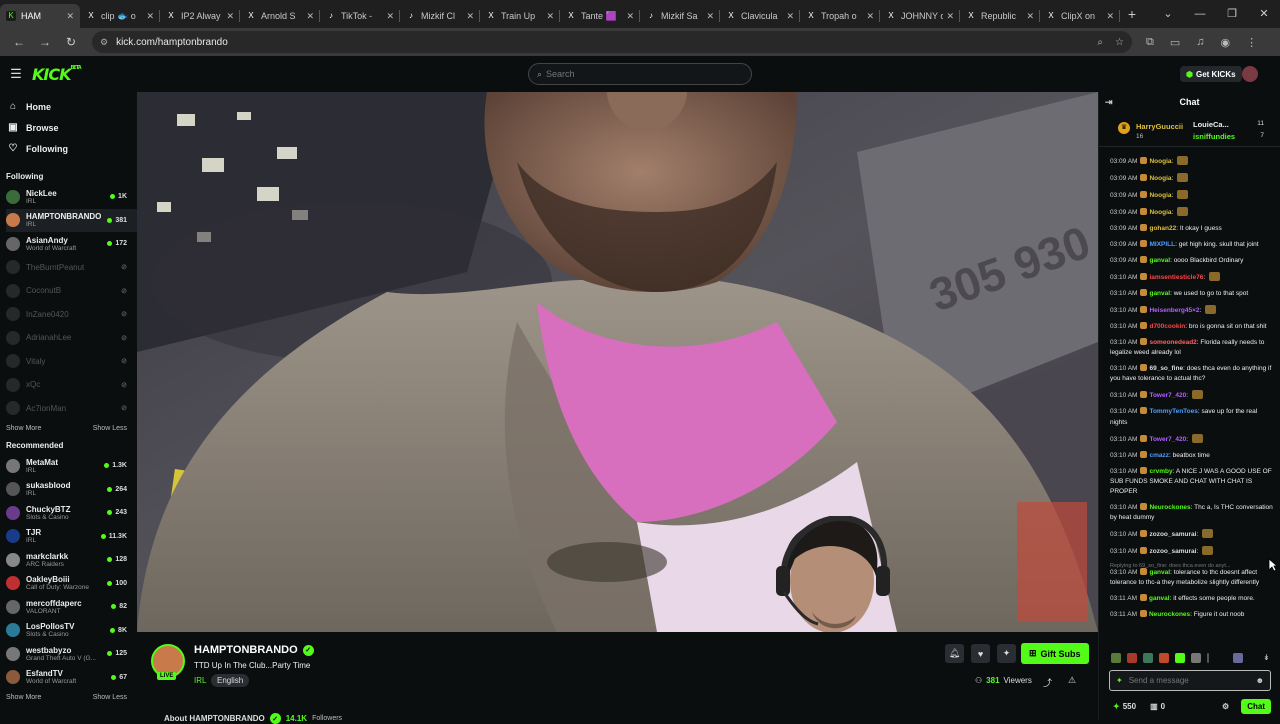 This screenshot has width=1280, height=724. I want to click on user-avatar, so click(1250, 74).